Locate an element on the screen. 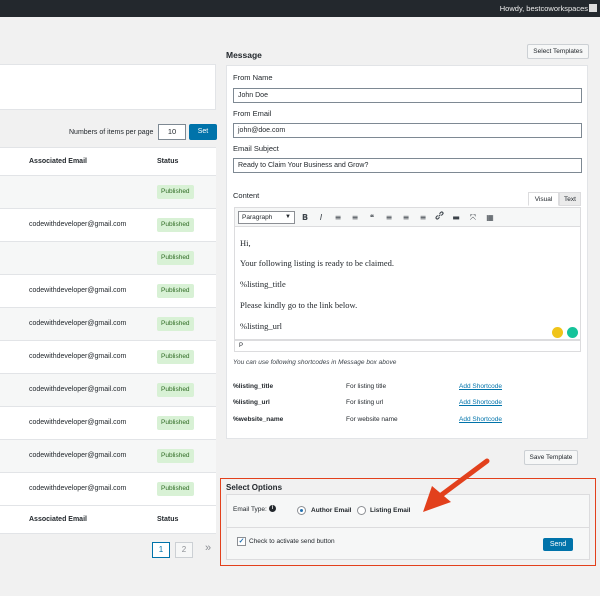 This screenshot has width=600, height=596. annotation-arrow-icon is located at coordinates (456, 485).